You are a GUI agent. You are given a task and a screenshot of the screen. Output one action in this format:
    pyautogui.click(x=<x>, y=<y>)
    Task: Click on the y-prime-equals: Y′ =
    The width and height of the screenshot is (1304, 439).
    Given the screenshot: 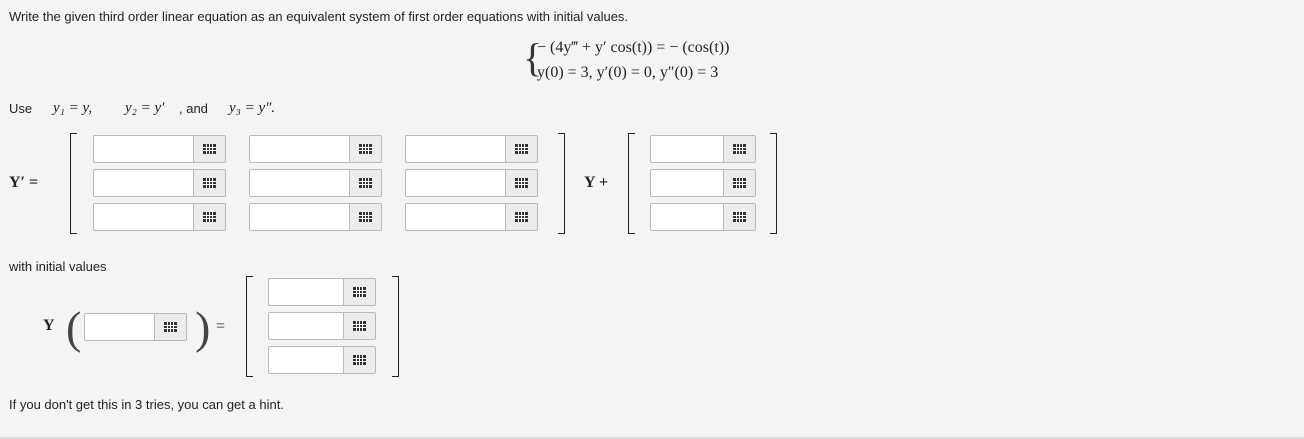 What is the action you would take?
    pyautogui.click(x=24, y=182)
    